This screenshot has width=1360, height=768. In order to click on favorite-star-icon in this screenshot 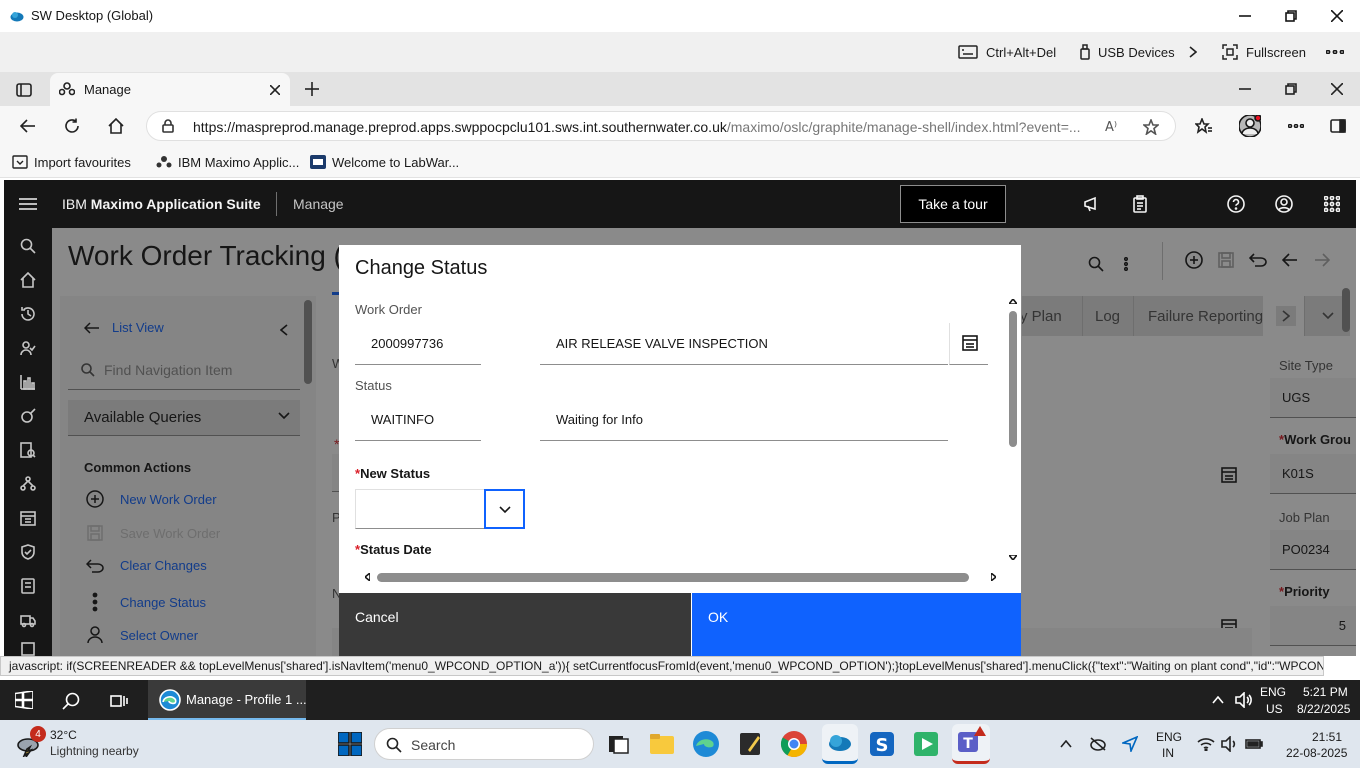, I will do `click(1151, 127)`.